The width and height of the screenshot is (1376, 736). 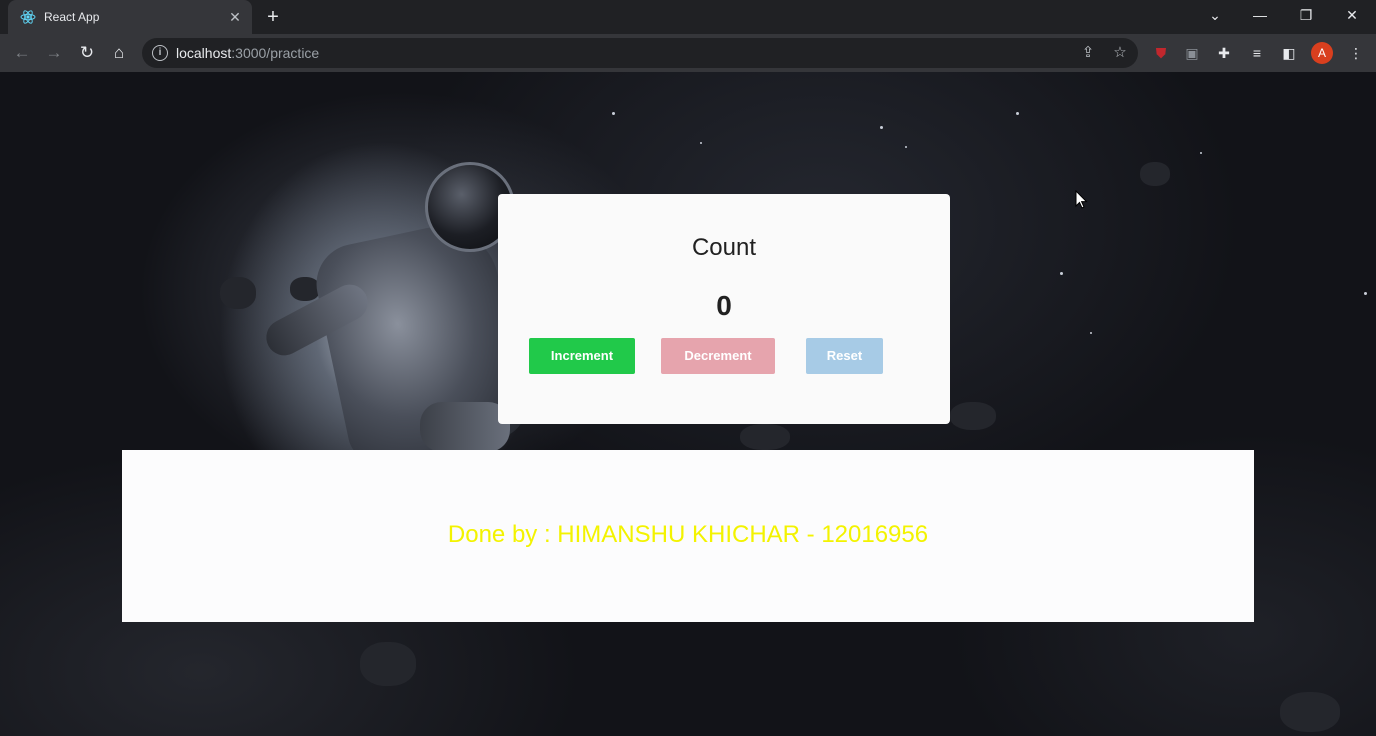 I want to click on profile-avatar: A, so click(x=1322, y=53).